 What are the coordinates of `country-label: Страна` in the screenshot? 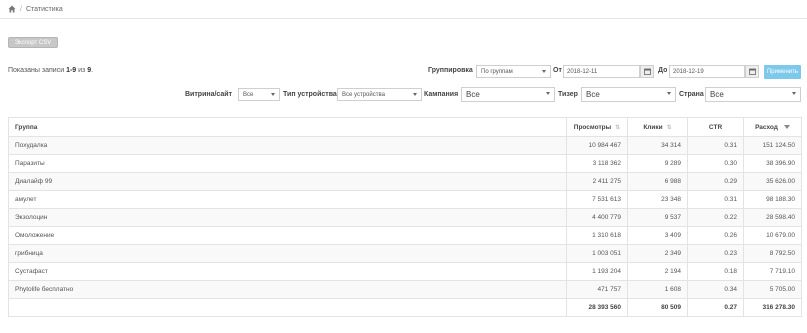 It's located at (691, 94).